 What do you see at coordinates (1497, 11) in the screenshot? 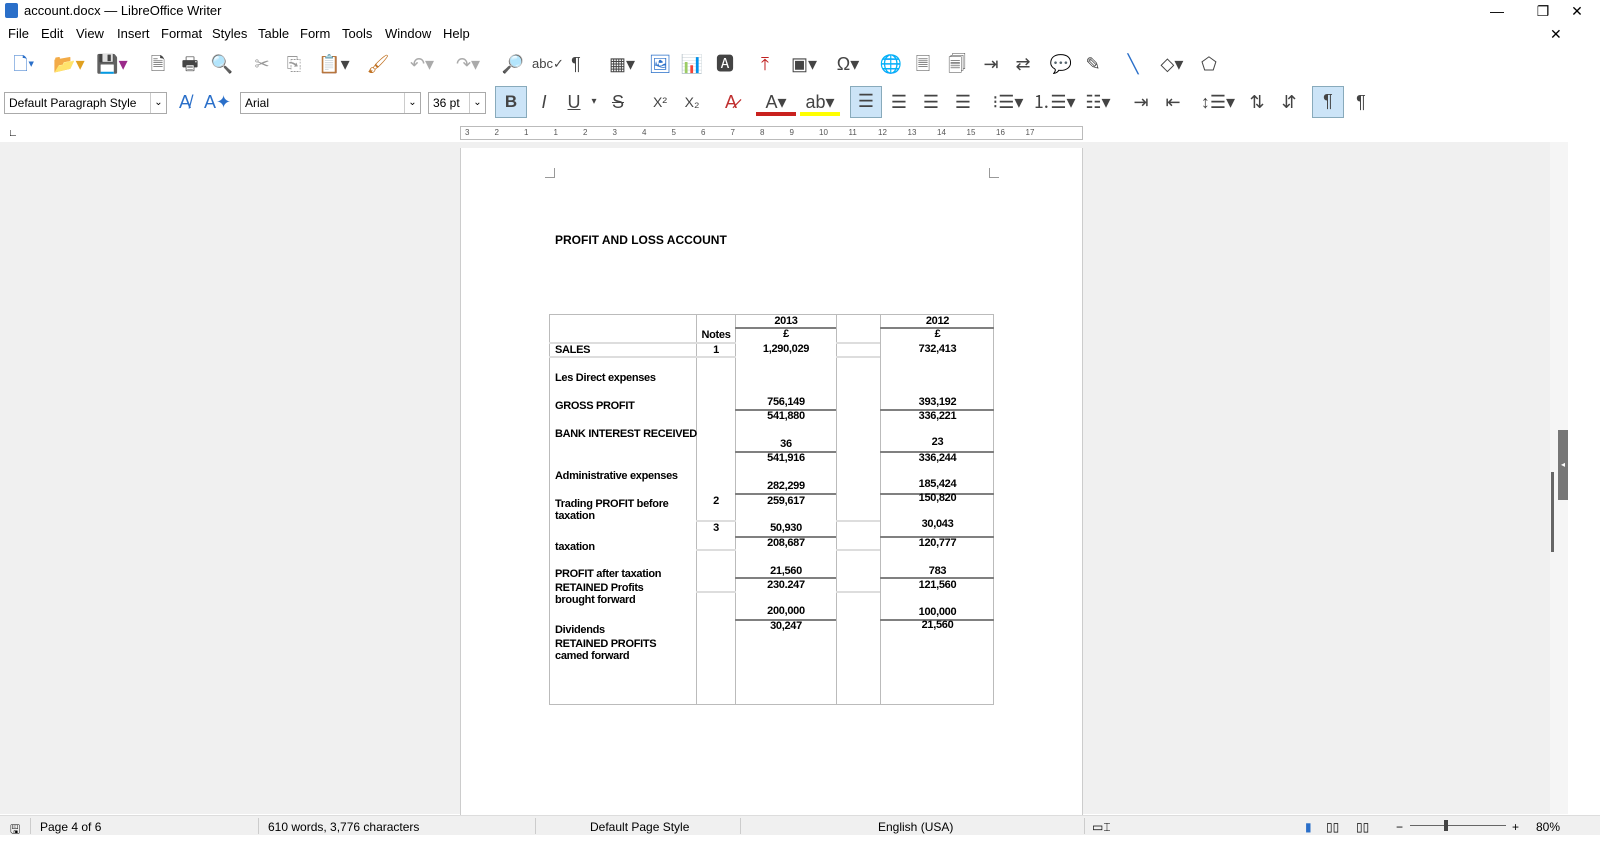
I see `minimize-button: —` at bounding box center [1497, 11].